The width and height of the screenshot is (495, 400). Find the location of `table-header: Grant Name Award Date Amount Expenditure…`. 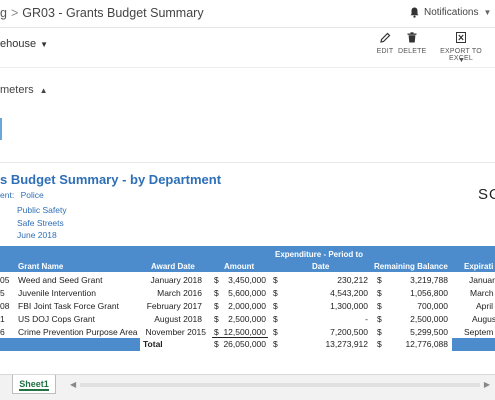

table-header: Grant Name Award Date Amount Expenditure… is located at coordinates (247, 259).